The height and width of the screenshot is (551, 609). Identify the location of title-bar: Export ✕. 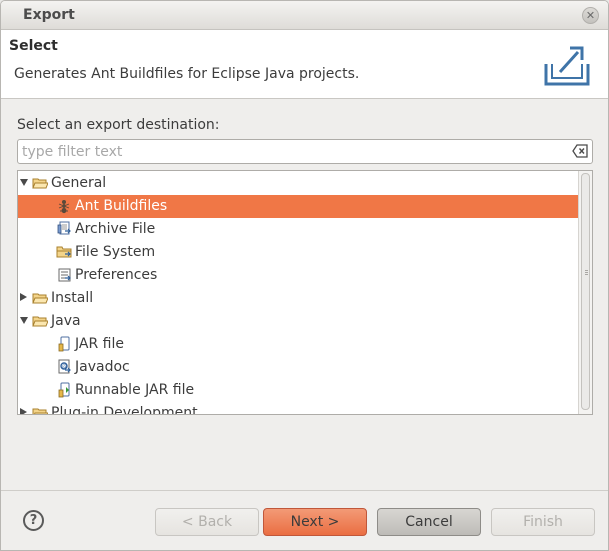
(304, 15).